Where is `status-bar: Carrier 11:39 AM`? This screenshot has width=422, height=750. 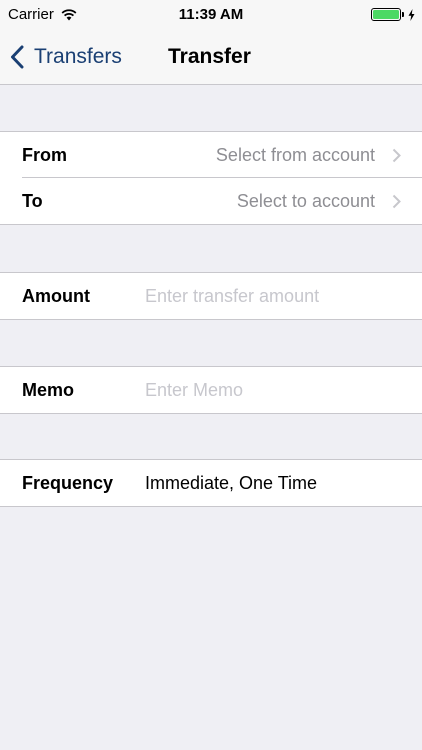 status-bar: Carrier 11:39 AM is located at coordinates (211, 15).